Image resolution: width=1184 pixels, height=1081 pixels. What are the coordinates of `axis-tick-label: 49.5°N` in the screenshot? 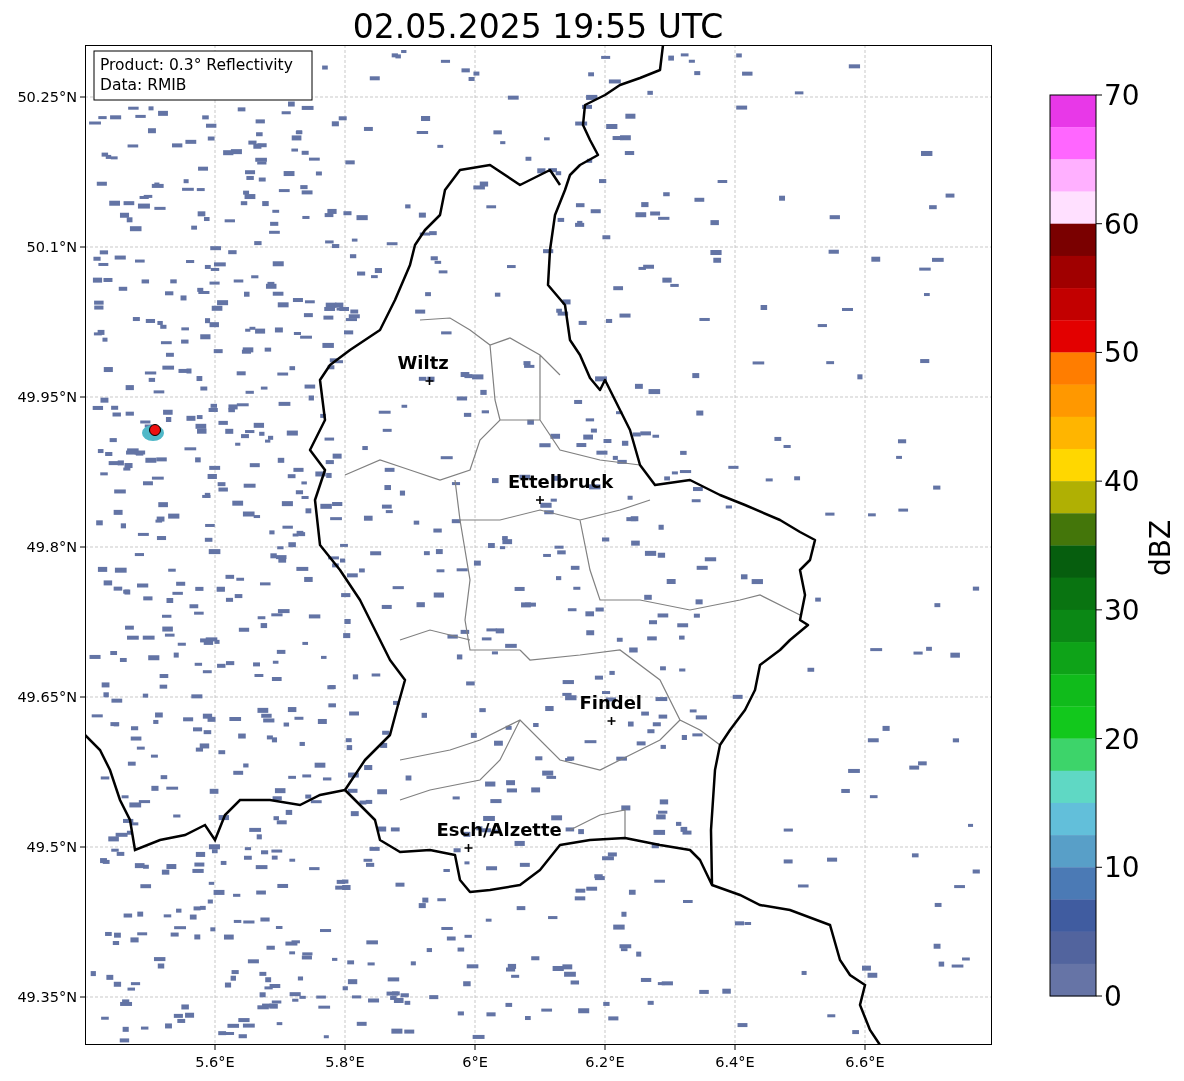 It's located at (51, 847).